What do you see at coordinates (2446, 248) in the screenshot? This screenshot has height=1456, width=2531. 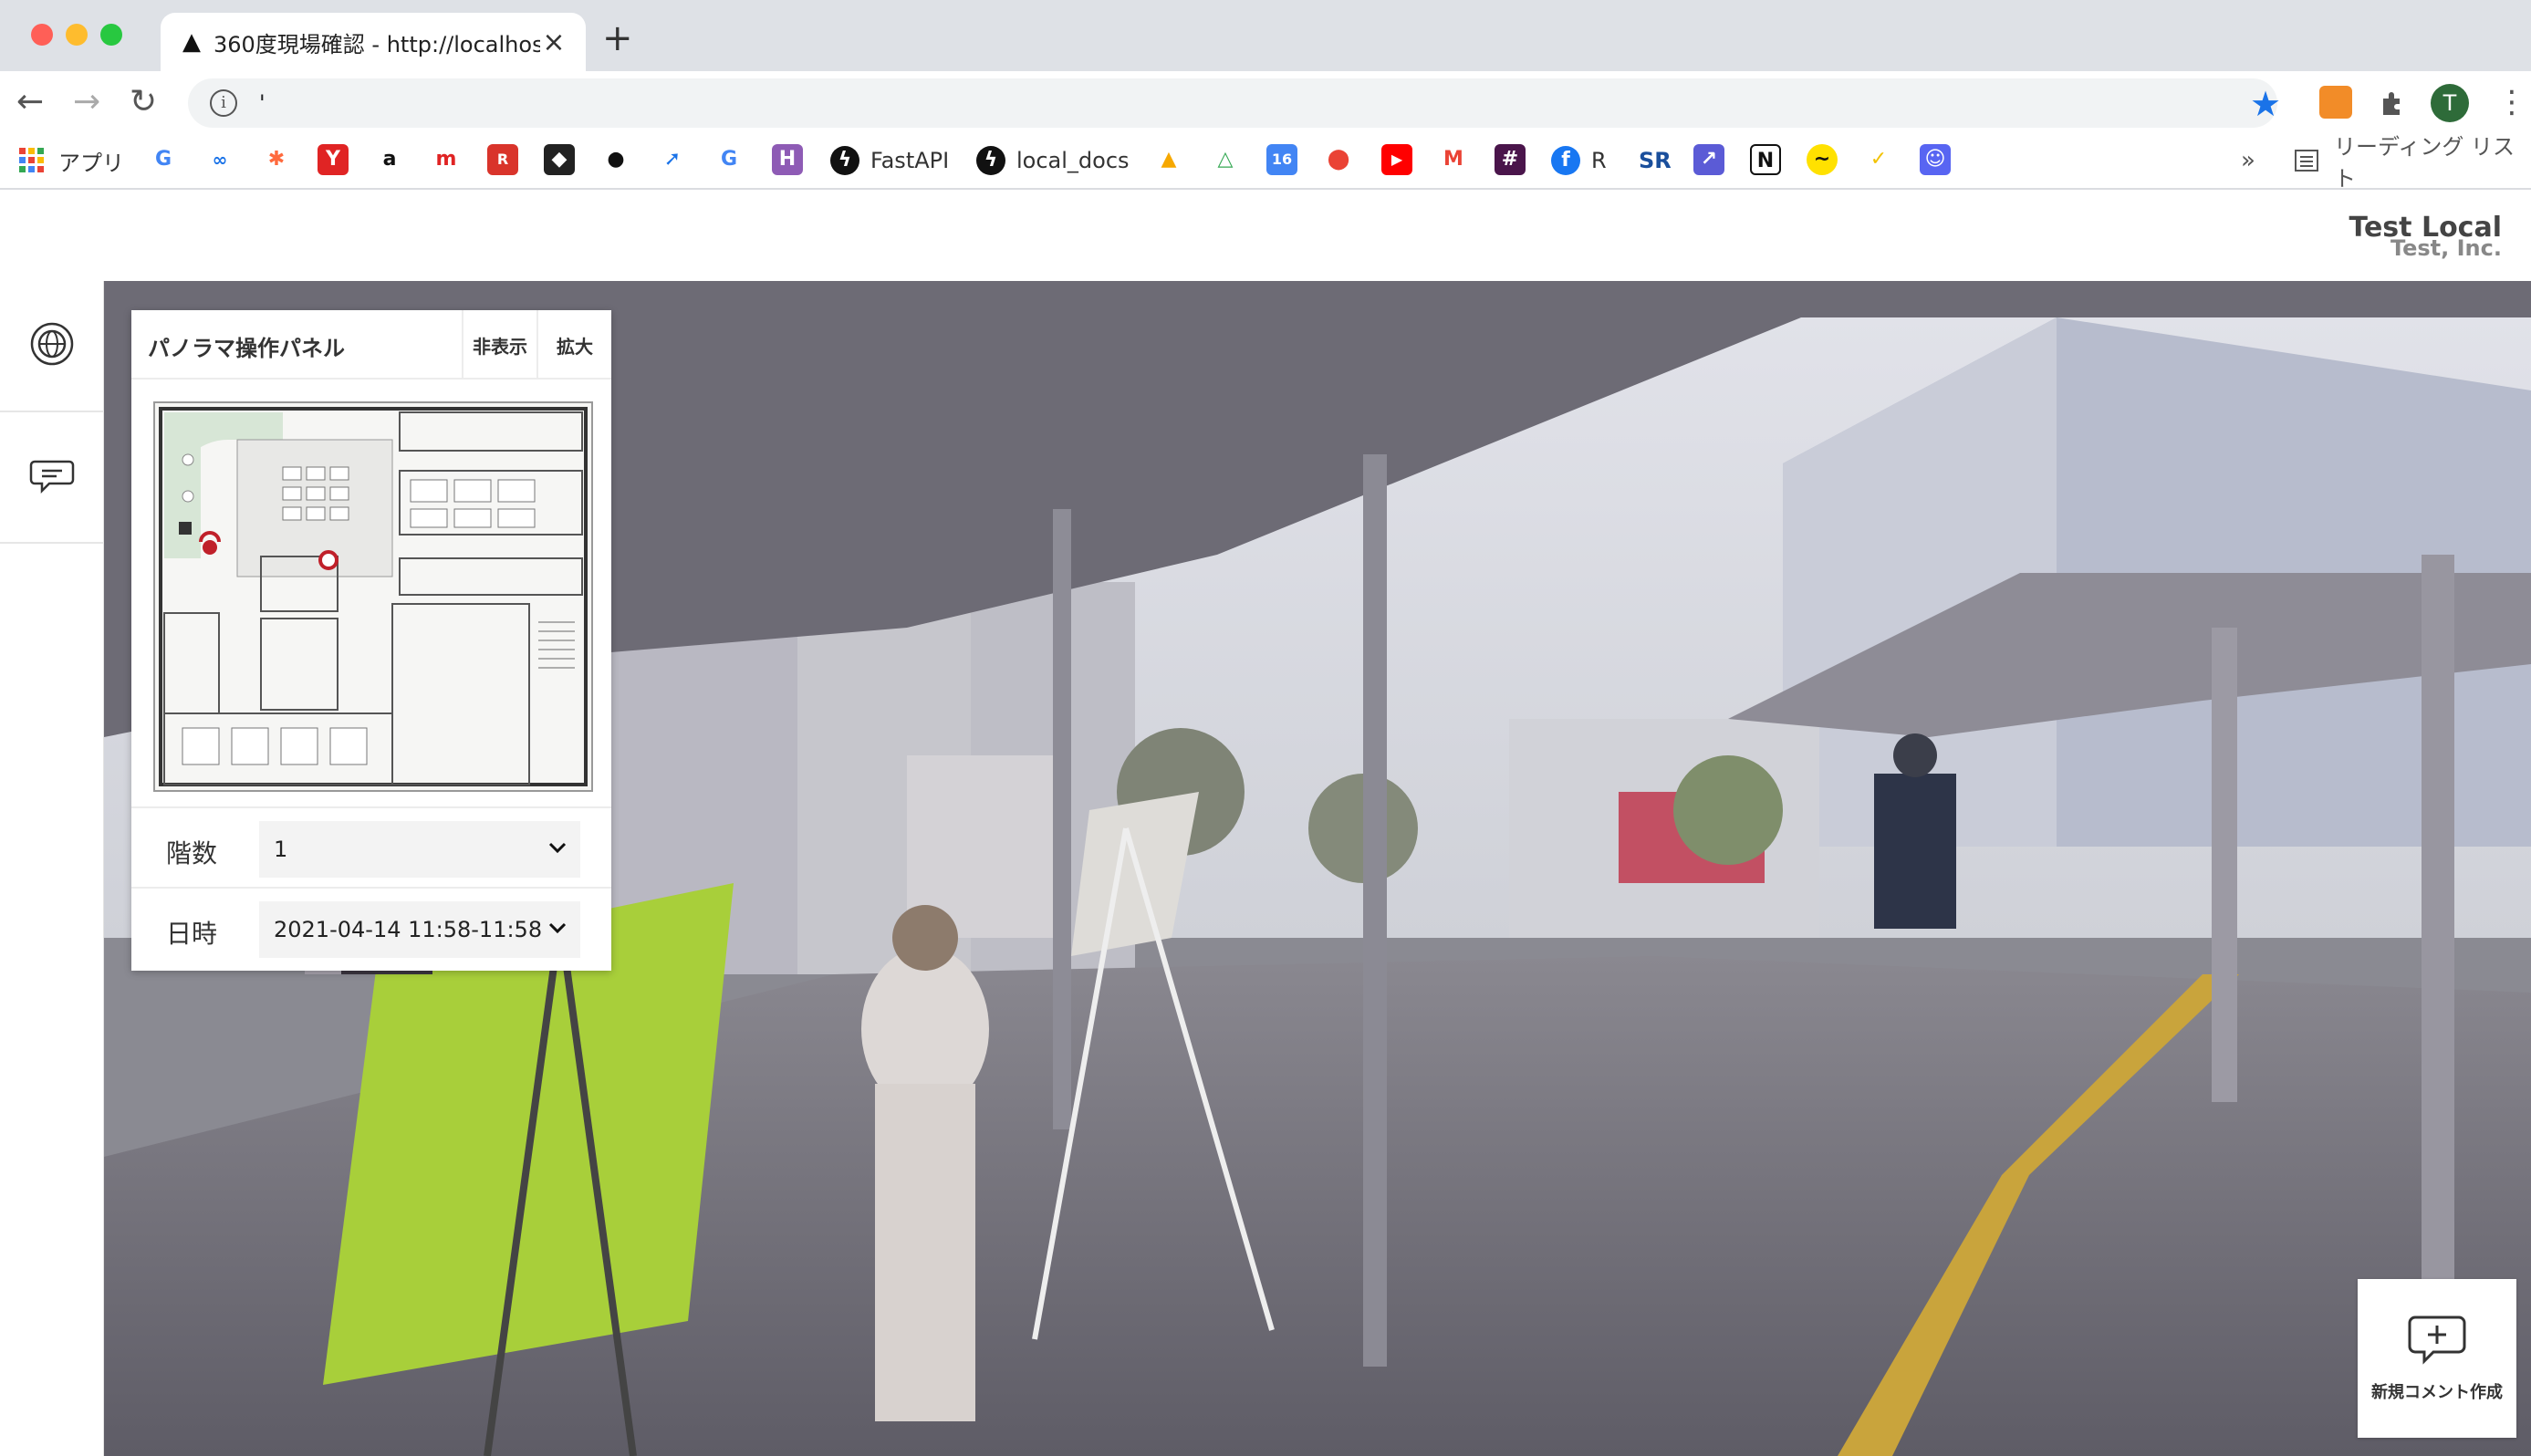 I see `org-subtitle: Test, Inc.` at bounding box center [2446, 248].